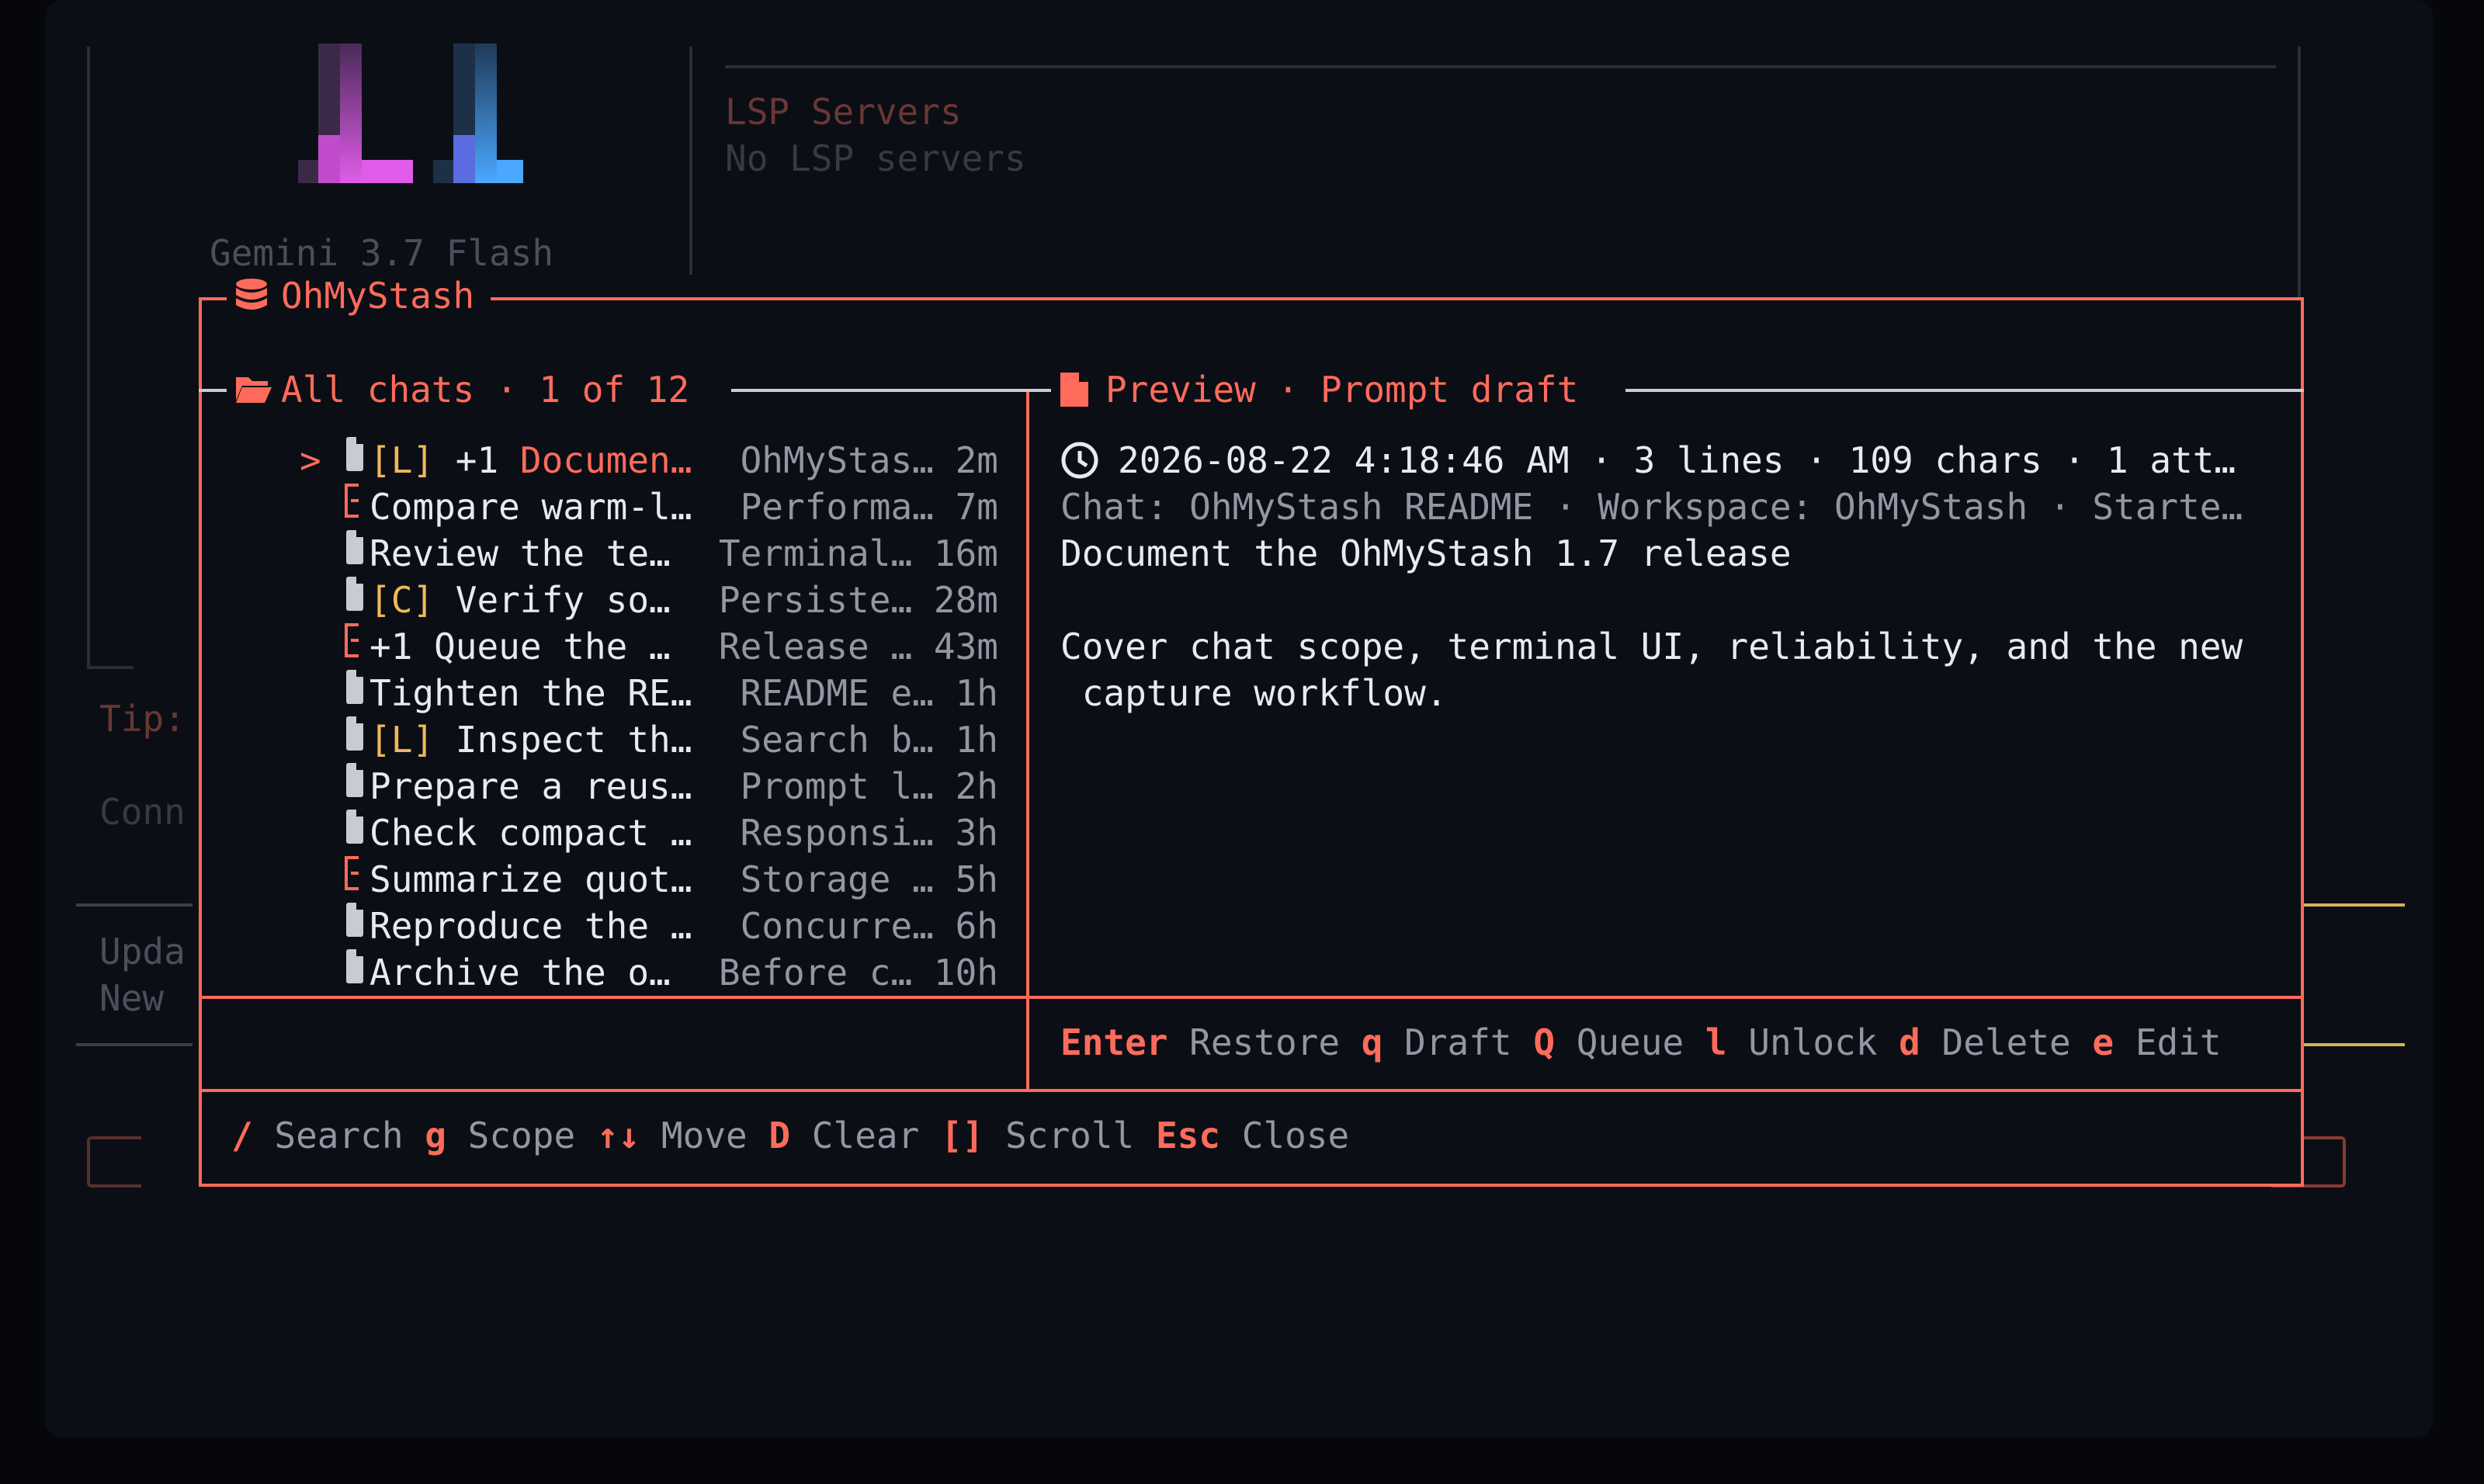 Image resolution: width=2484 pixels, height=1484 pixels. Describe the element at coordinates (132, 998) in the screenshot. I see `bg-new-label: New` at that location.